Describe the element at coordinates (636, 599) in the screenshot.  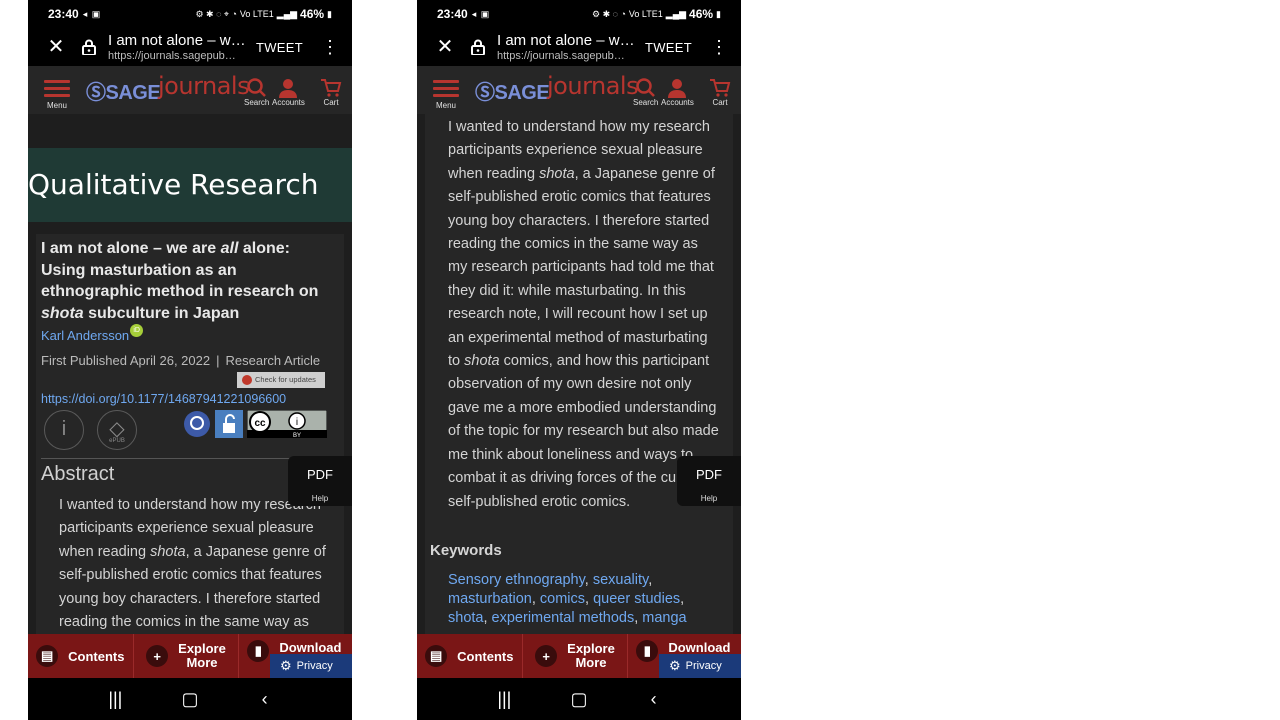
I see `keyword-link: queer studies` at that location.